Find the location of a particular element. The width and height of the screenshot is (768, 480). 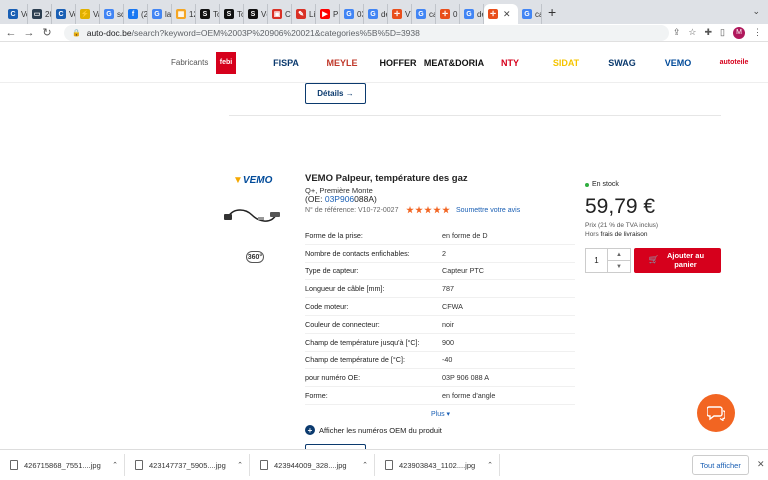

browser-tab-active: ✛ ✕ is located at coordinates (501, 14).